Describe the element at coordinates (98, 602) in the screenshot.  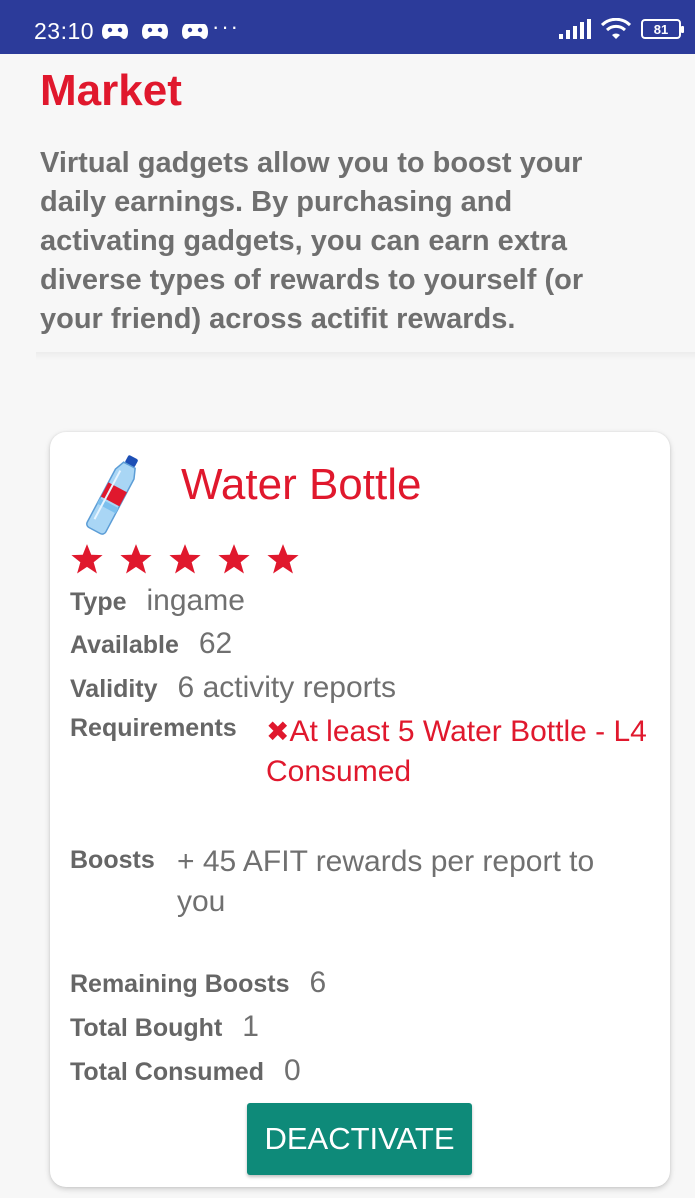
I see `type-label: Type` at that location.